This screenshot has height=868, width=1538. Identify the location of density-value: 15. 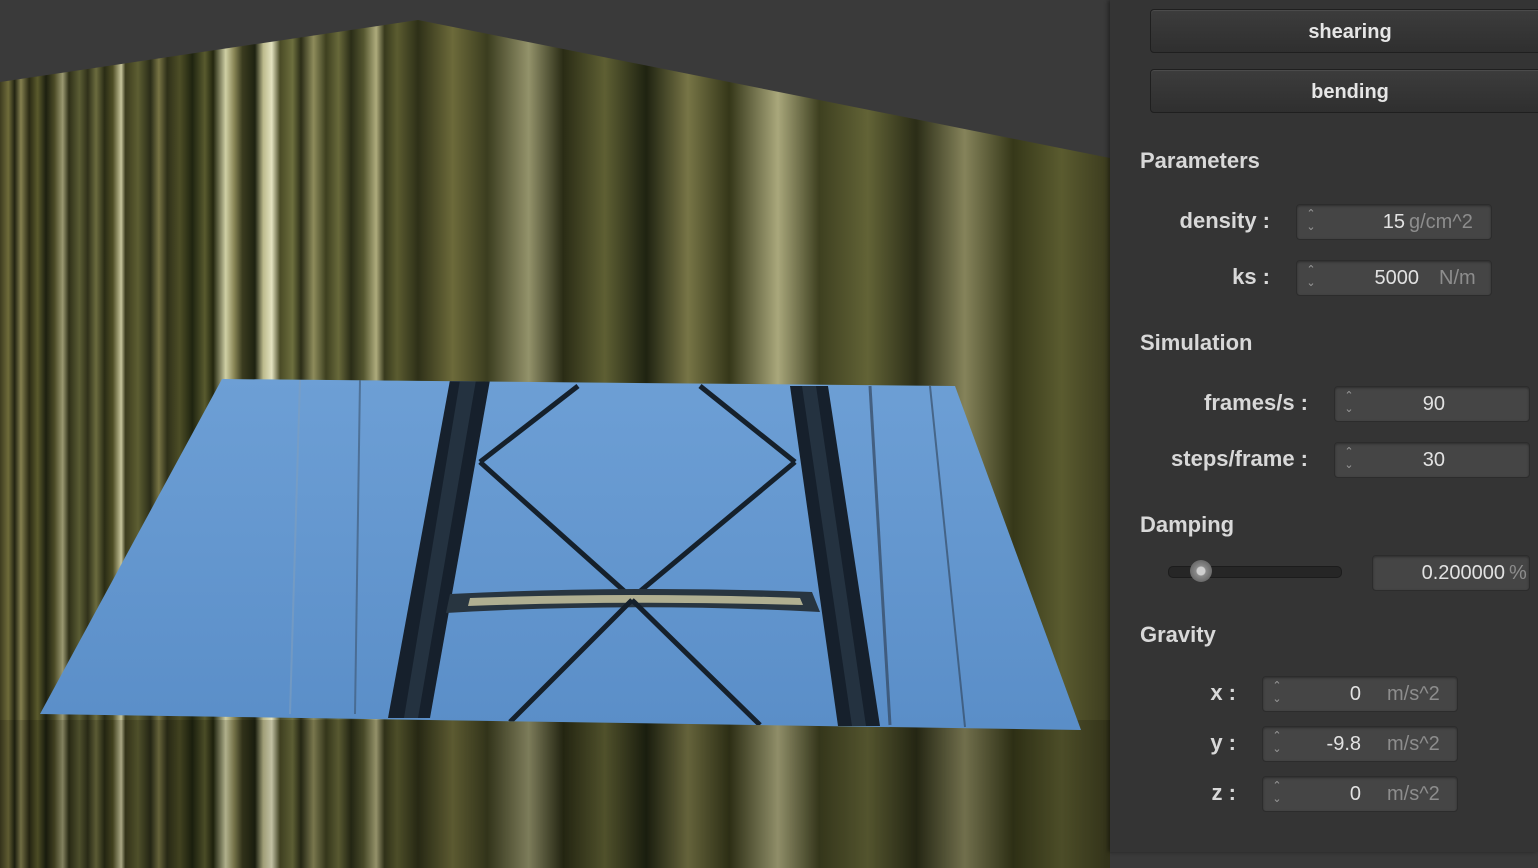
(1393, 222).